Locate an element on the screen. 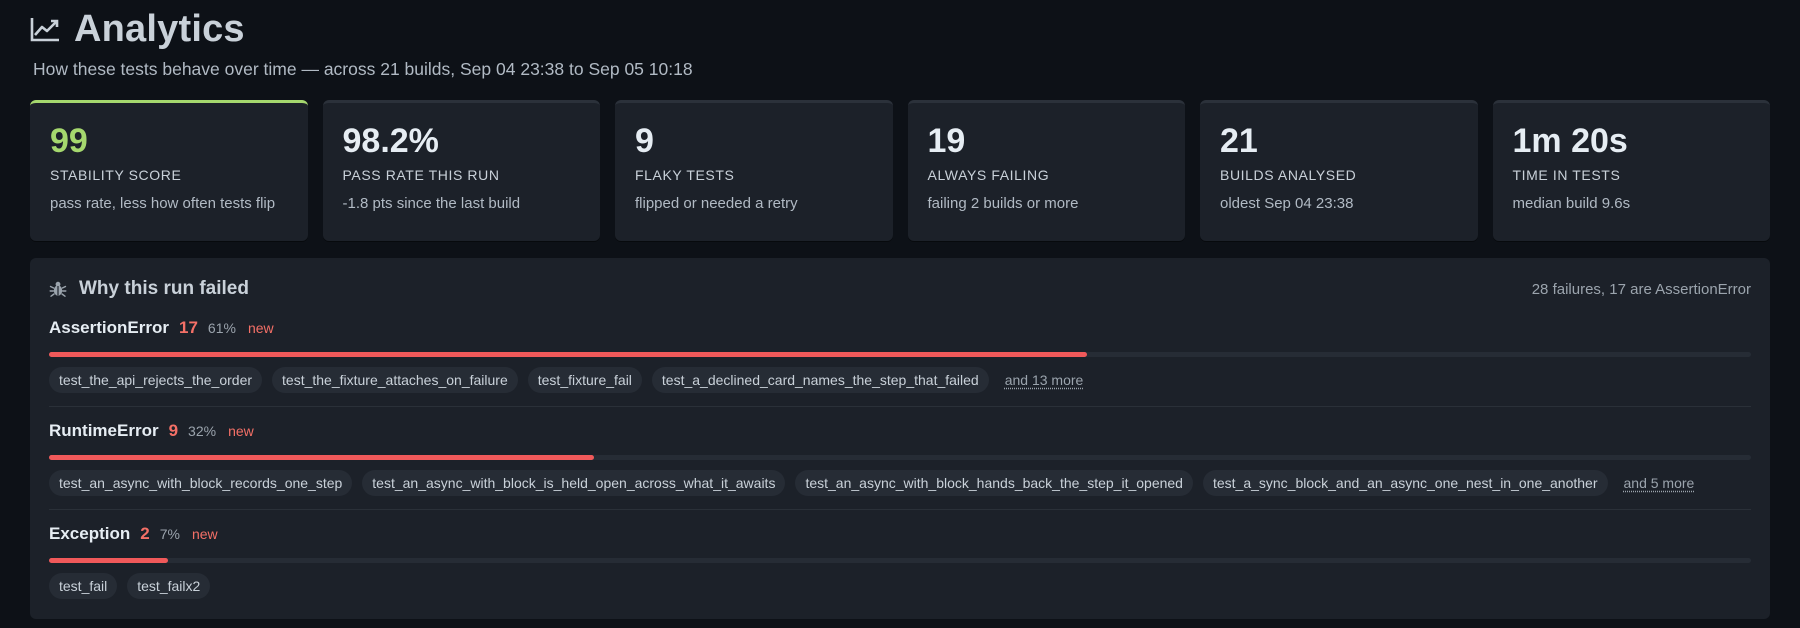 The height and width of the screenshot is (628, 1800). stat-value: 19 is located at coordinates (946, 141).